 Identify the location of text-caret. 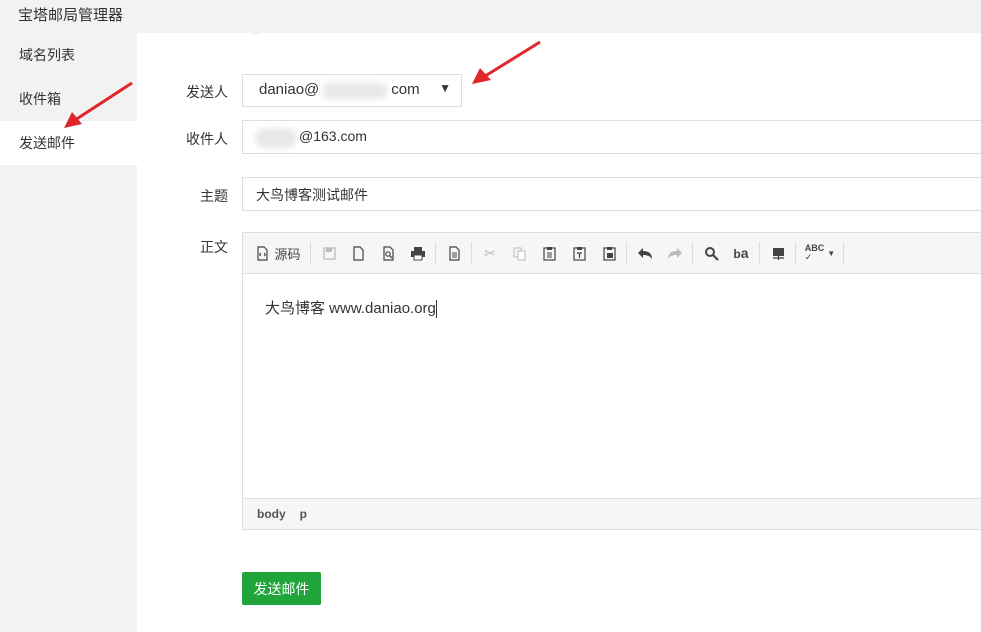
(436, 309).